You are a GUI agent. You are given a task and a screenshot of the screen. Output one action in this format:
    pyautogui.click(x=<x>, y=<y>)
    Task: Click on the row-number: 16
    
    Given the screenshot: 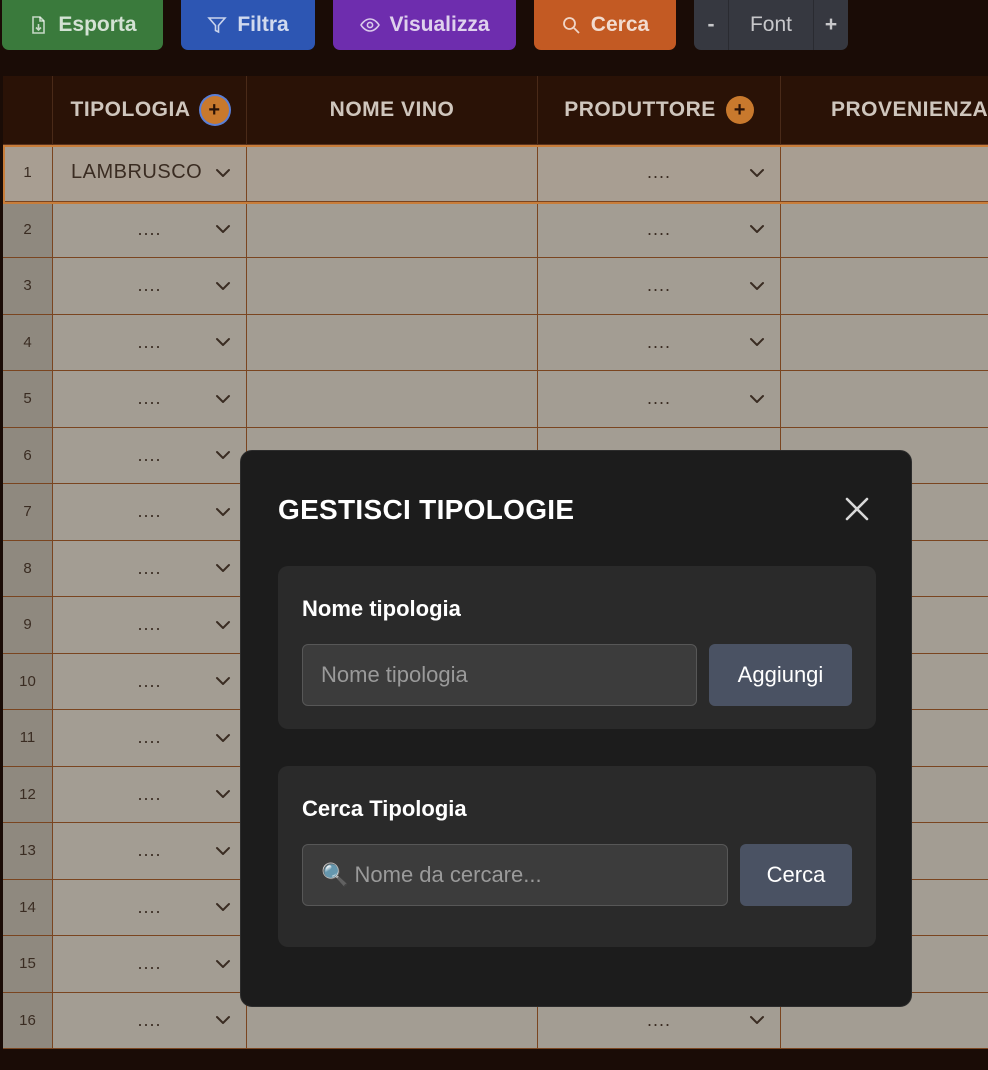 What is the action you would take?
    pyautogui.click(x=28, y=1020)
    